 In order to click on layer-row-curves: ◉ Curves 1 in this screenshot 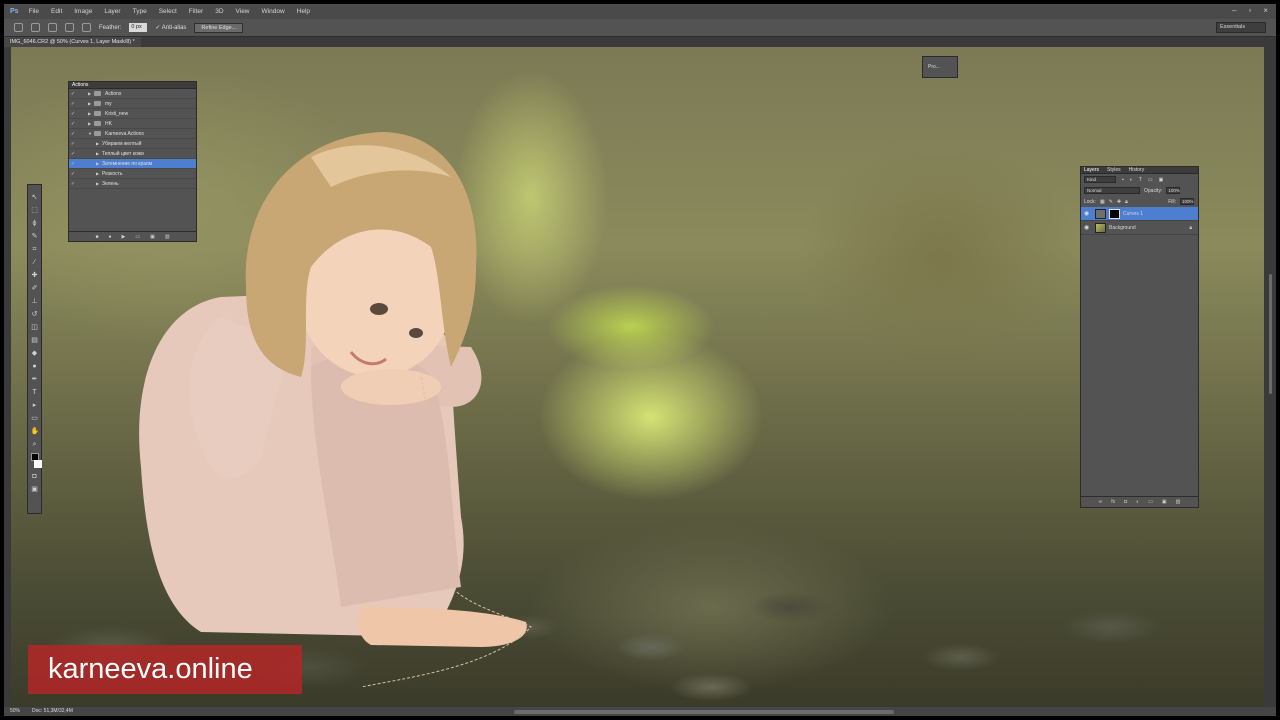, I will do `click(1139, 214)`.